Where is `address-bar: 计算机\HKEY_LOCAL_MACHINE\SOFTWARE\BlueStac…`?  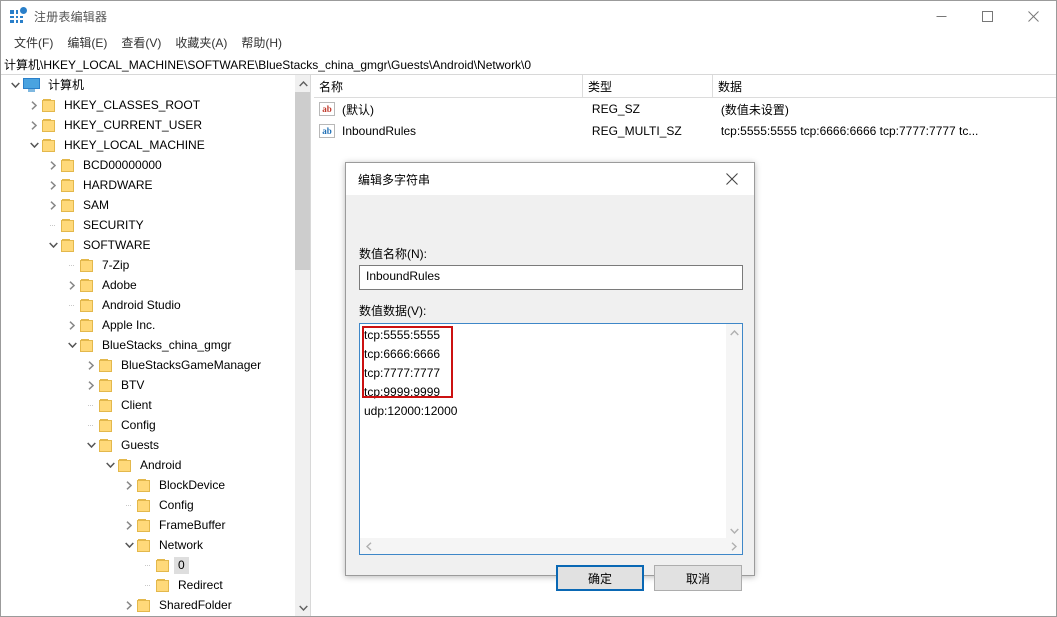
address-bar: 计算机\HKEY_LOCAL_MACHINE\SOFTWARE\BlueStac… is located at coordinates (528, 64).